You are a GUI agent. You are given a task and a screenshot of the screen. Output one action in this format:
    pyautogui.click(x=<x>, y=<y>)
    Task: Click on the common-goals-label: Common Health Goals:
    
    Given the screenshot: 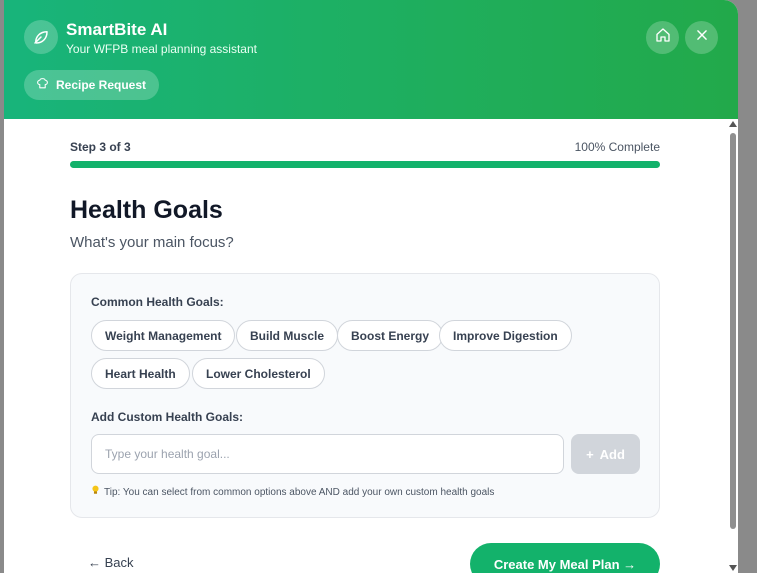 What is the action you would take?
    pyautogui.click(x=157, y=302)
    